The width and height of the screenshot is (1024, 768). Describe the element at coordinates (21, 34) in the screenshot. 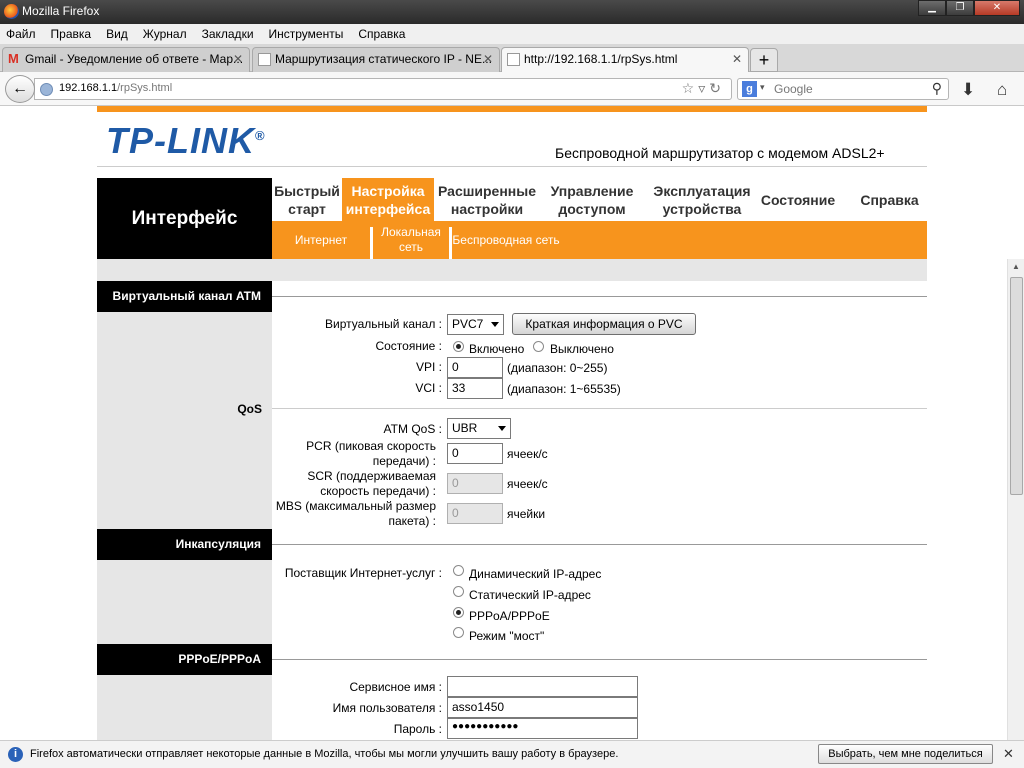

I see `menu-file: Файл` at that location.